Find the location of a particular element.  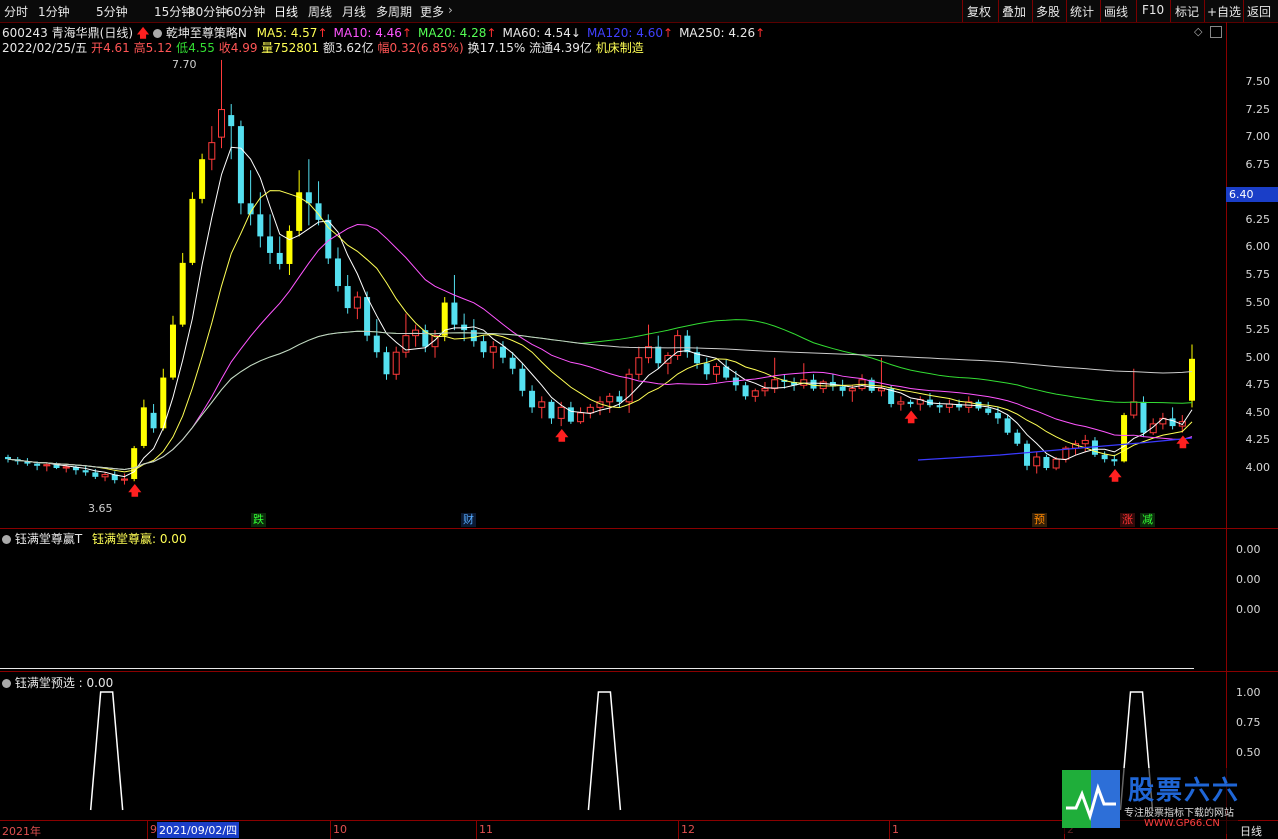

mark-button: 标记 is located at coordinates (1187, 11).